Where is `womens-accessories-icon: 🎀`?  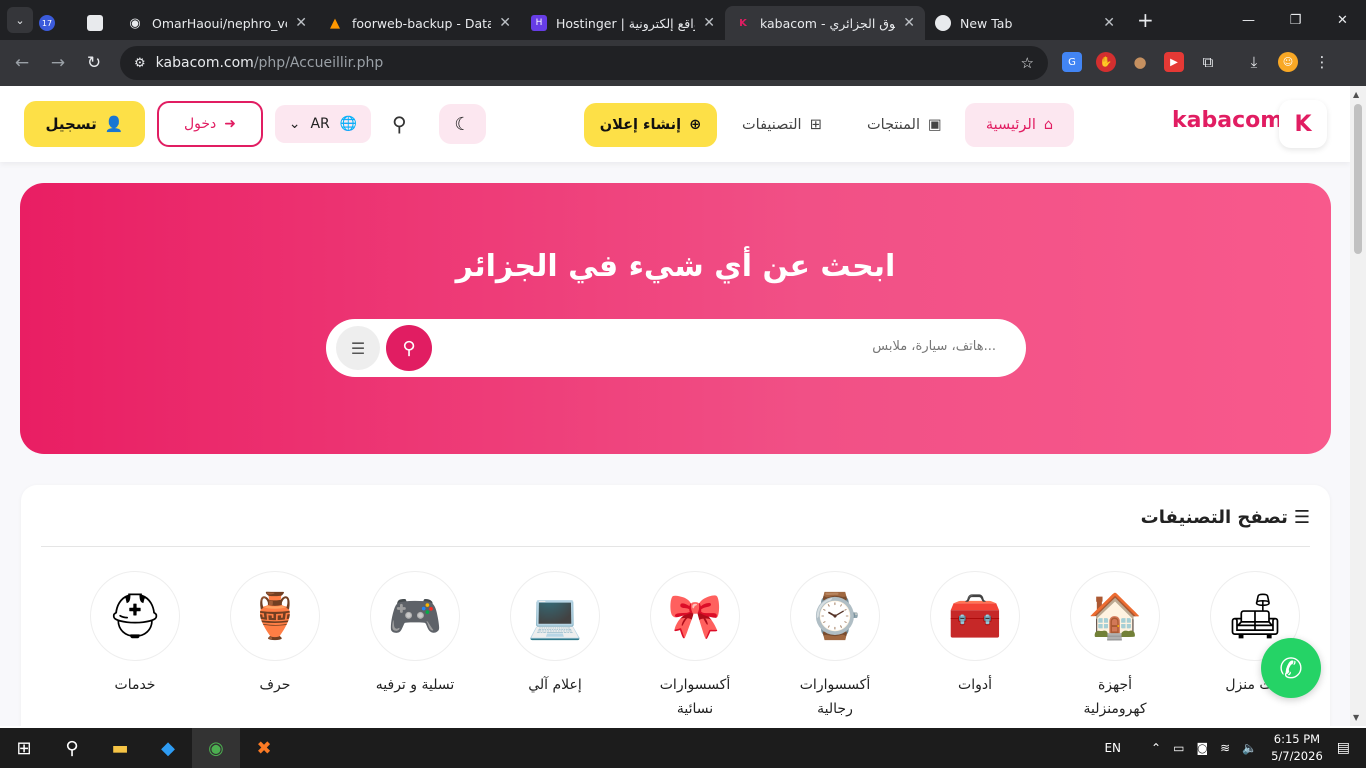 womens-accessories-icon: 🎀 is located at coordinates (695, 616).